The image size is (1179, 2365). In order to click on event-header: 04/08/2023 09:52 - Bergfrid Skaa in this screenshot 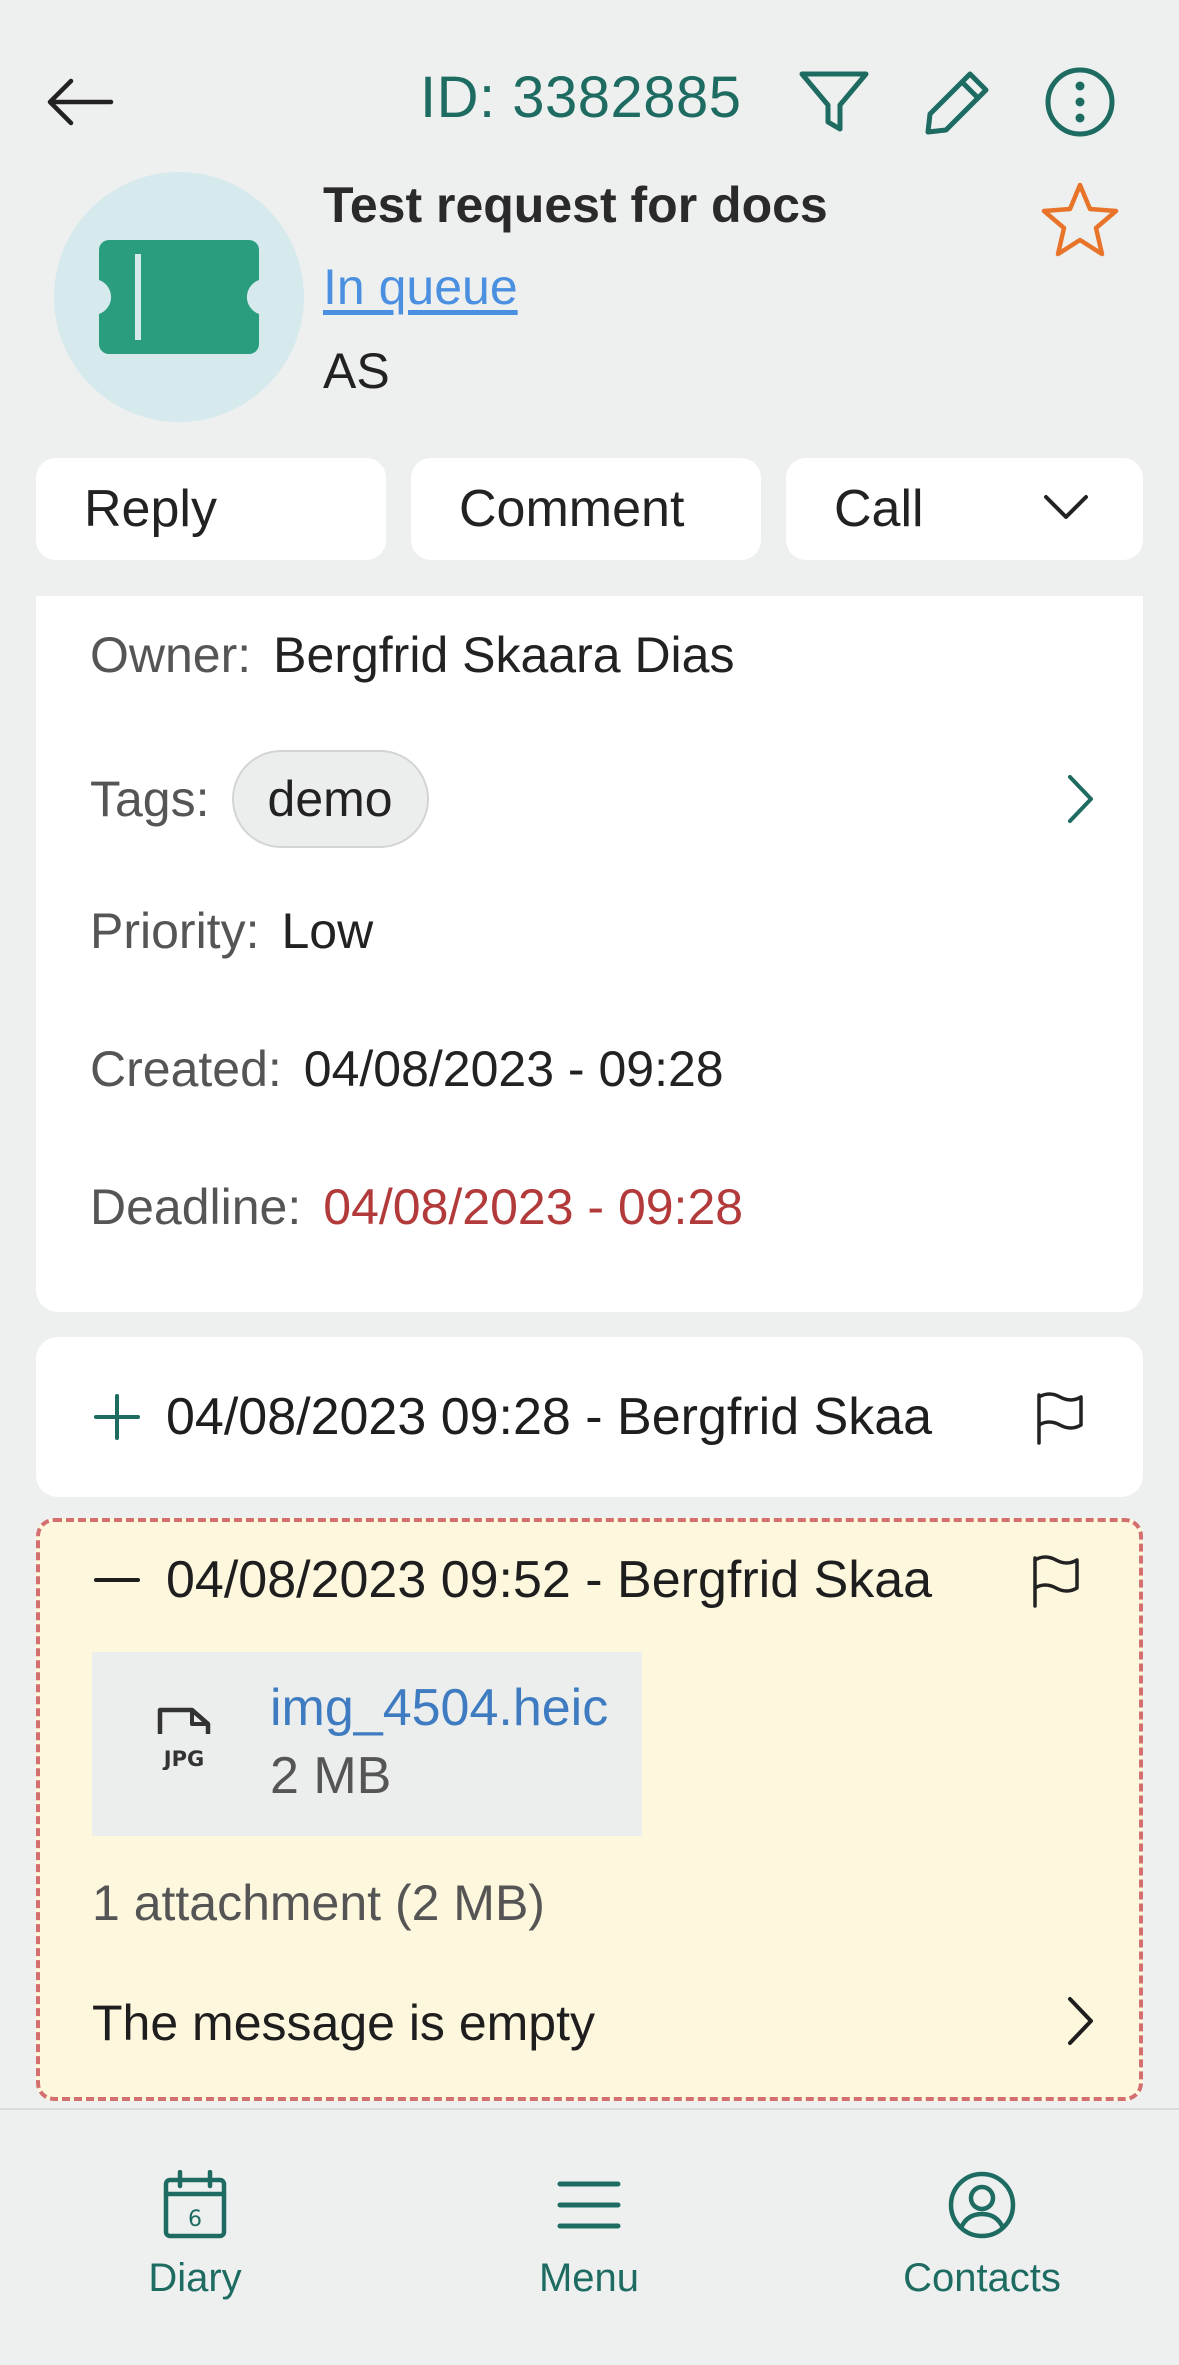, I will do `click(512, 1580)`.